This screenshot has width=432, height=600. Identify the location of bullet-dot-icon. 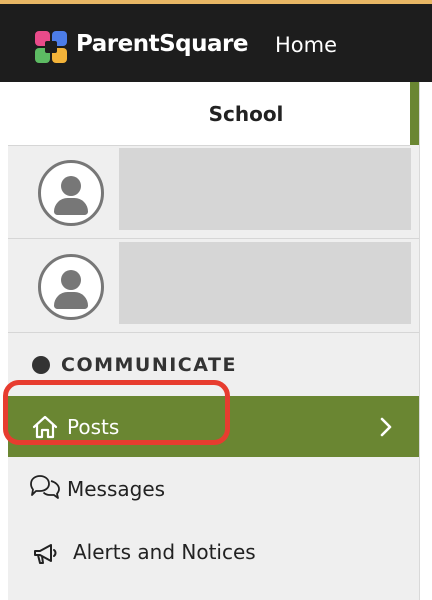
(41, 365).